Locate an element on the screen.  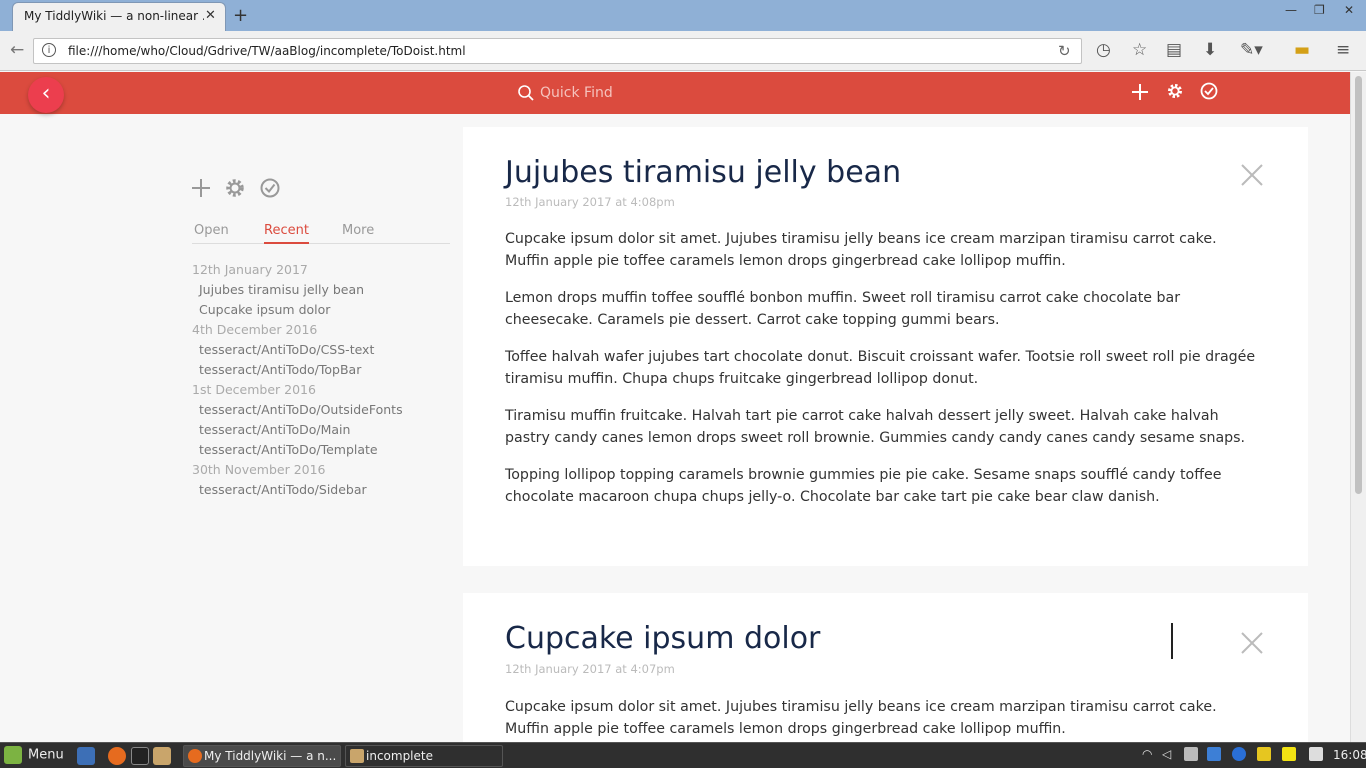
reading-list-icon: ▤ is located at coordinates (1174, 50).